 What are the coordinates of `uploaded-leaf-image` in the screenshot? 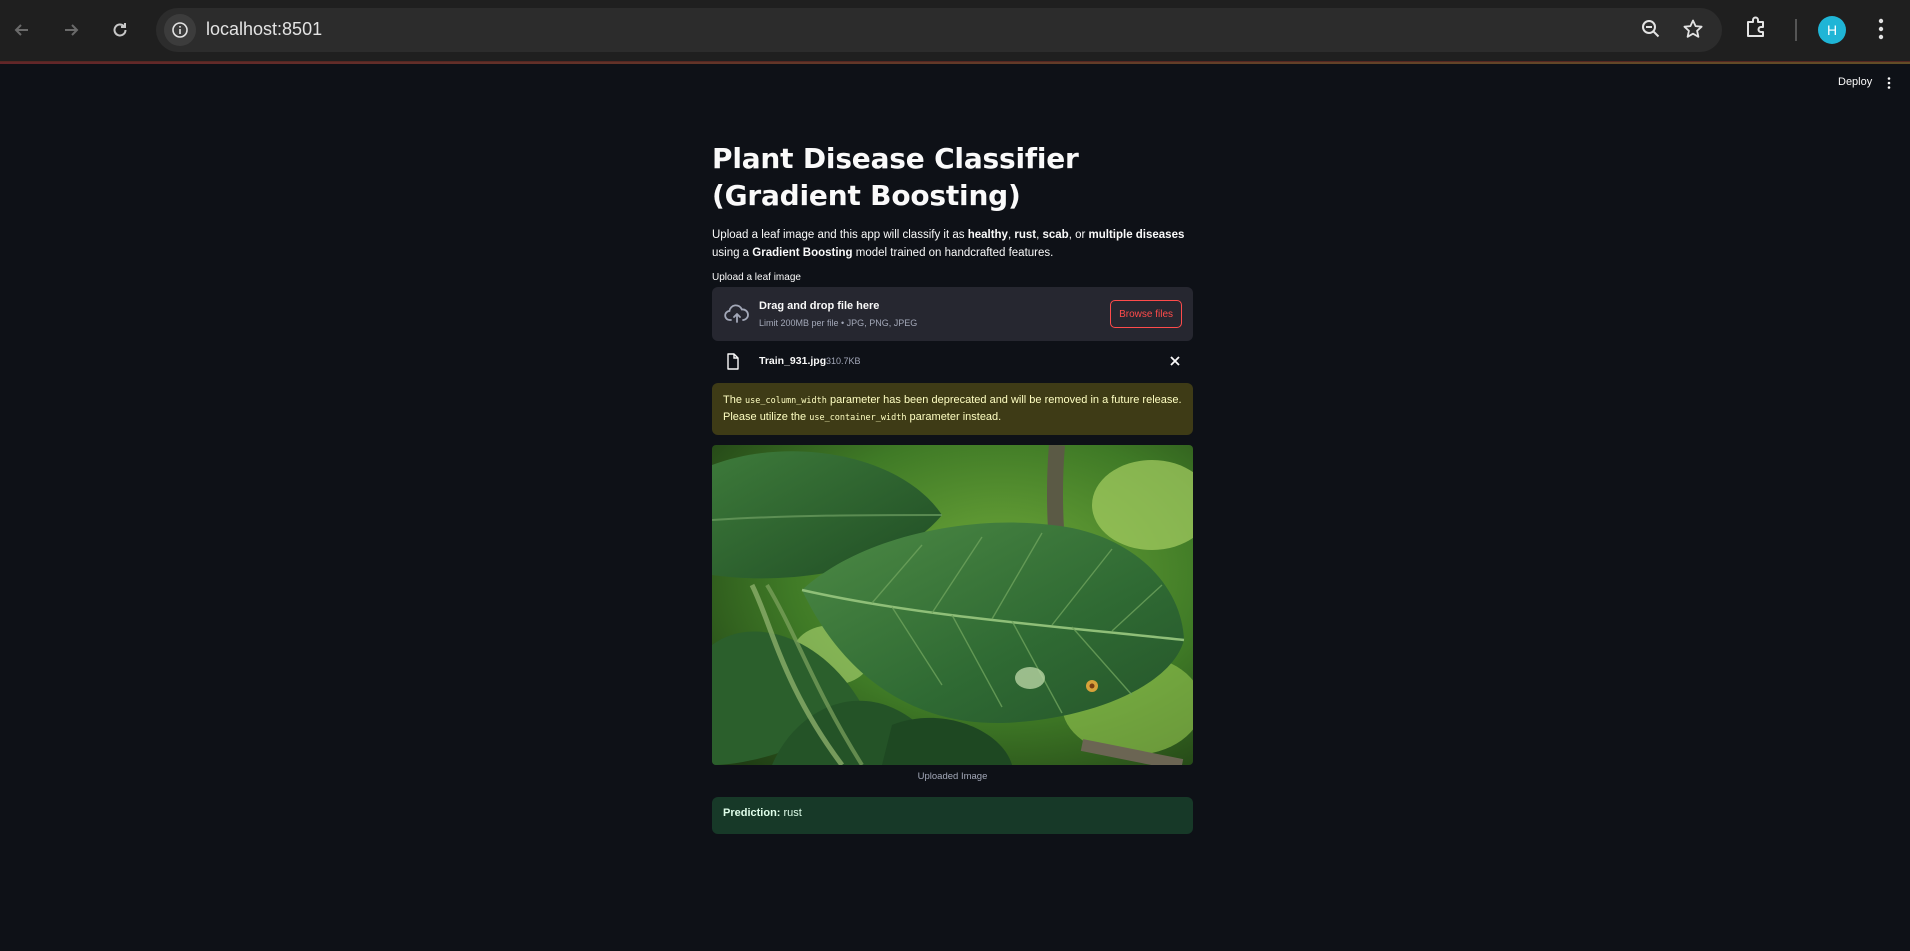 It's located at (952, 605).